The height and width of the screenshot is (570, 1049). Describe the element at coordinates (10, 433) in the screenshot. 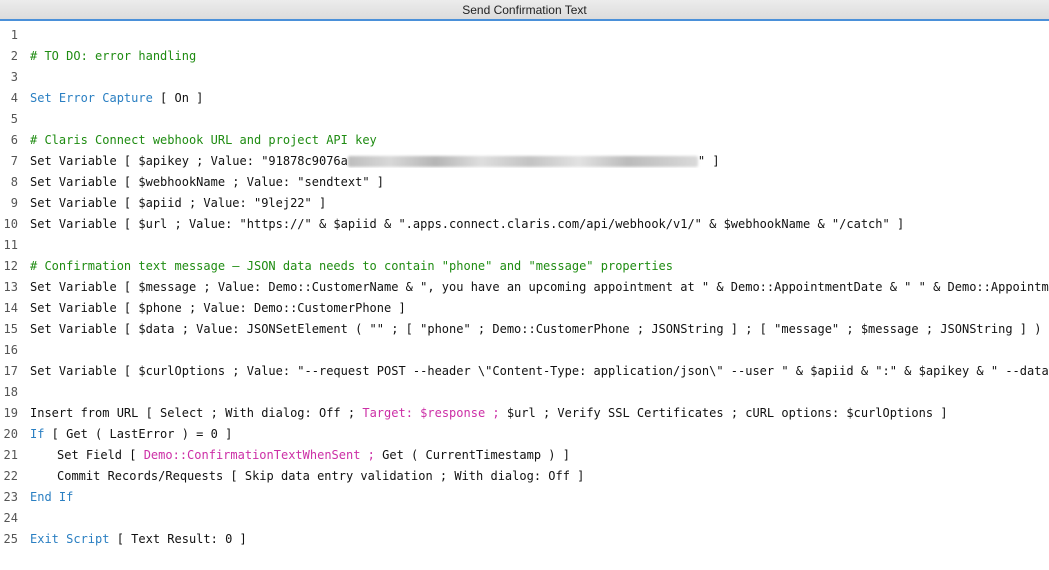

I see `line-number: 20` at that location.